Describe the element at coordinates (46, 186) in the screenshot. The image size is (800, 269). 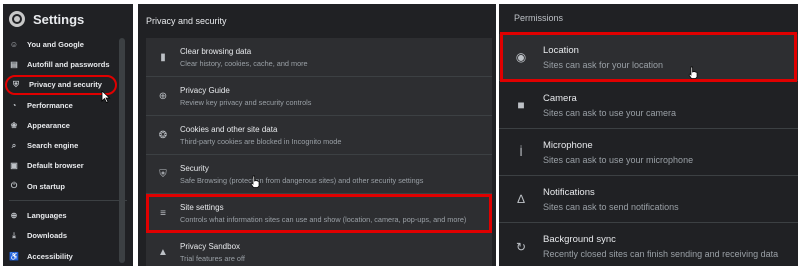
I see `sidebar-item-label: On startup` at that location.